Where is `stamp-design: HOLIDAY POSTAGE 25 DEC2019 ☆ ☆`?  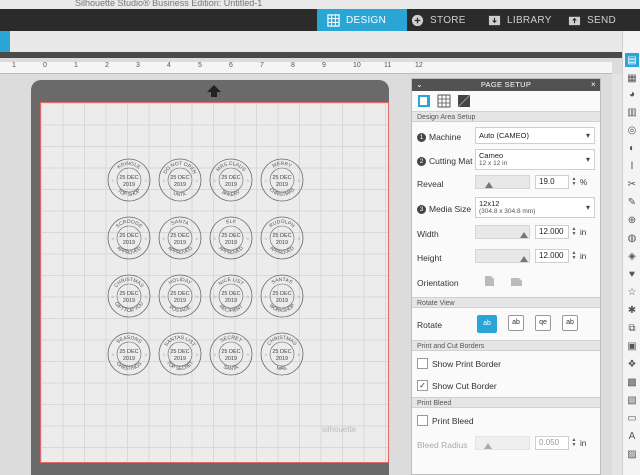
stamp-design: HOLIDAY POSTAGE 25 DEC2019 ☆ ☆ is located at coordinates (180, 296).